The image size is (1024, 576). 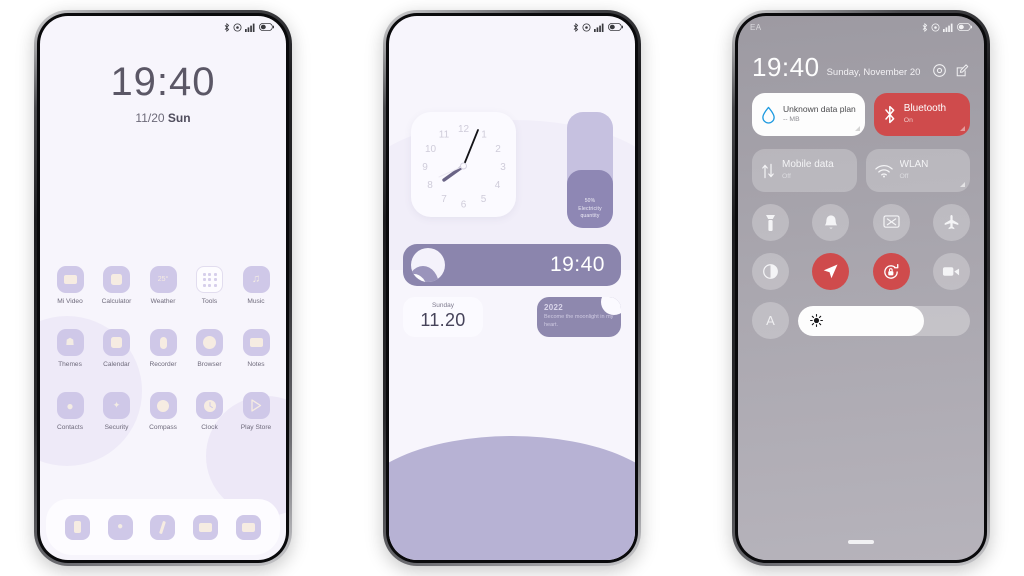 I want to click on brightness-control: A, so click(x=861, y=320).